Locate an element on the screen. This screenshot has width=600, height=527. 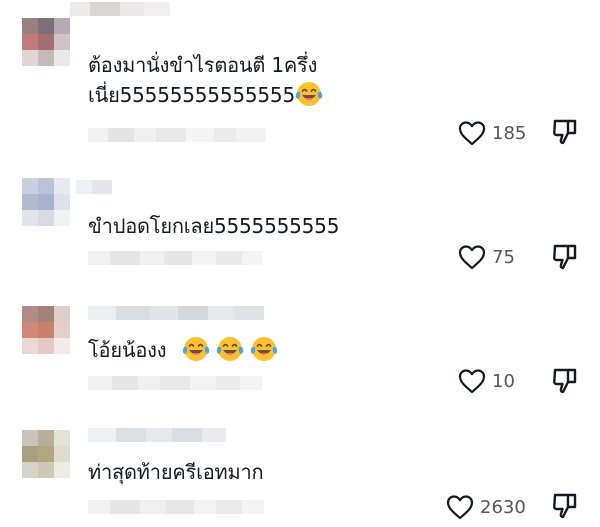
like-count: 185 is located at coordinates (509, 133).